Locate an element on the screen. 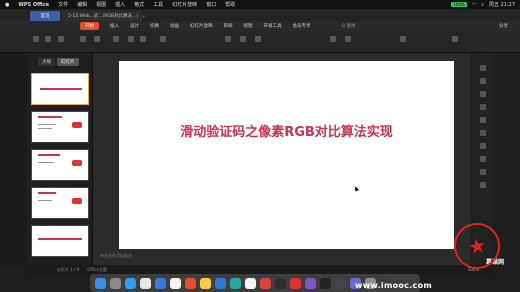 Image resolution: width=520 pixels, height=292 pixels. chart-icon is located at coordinates (483, 107).